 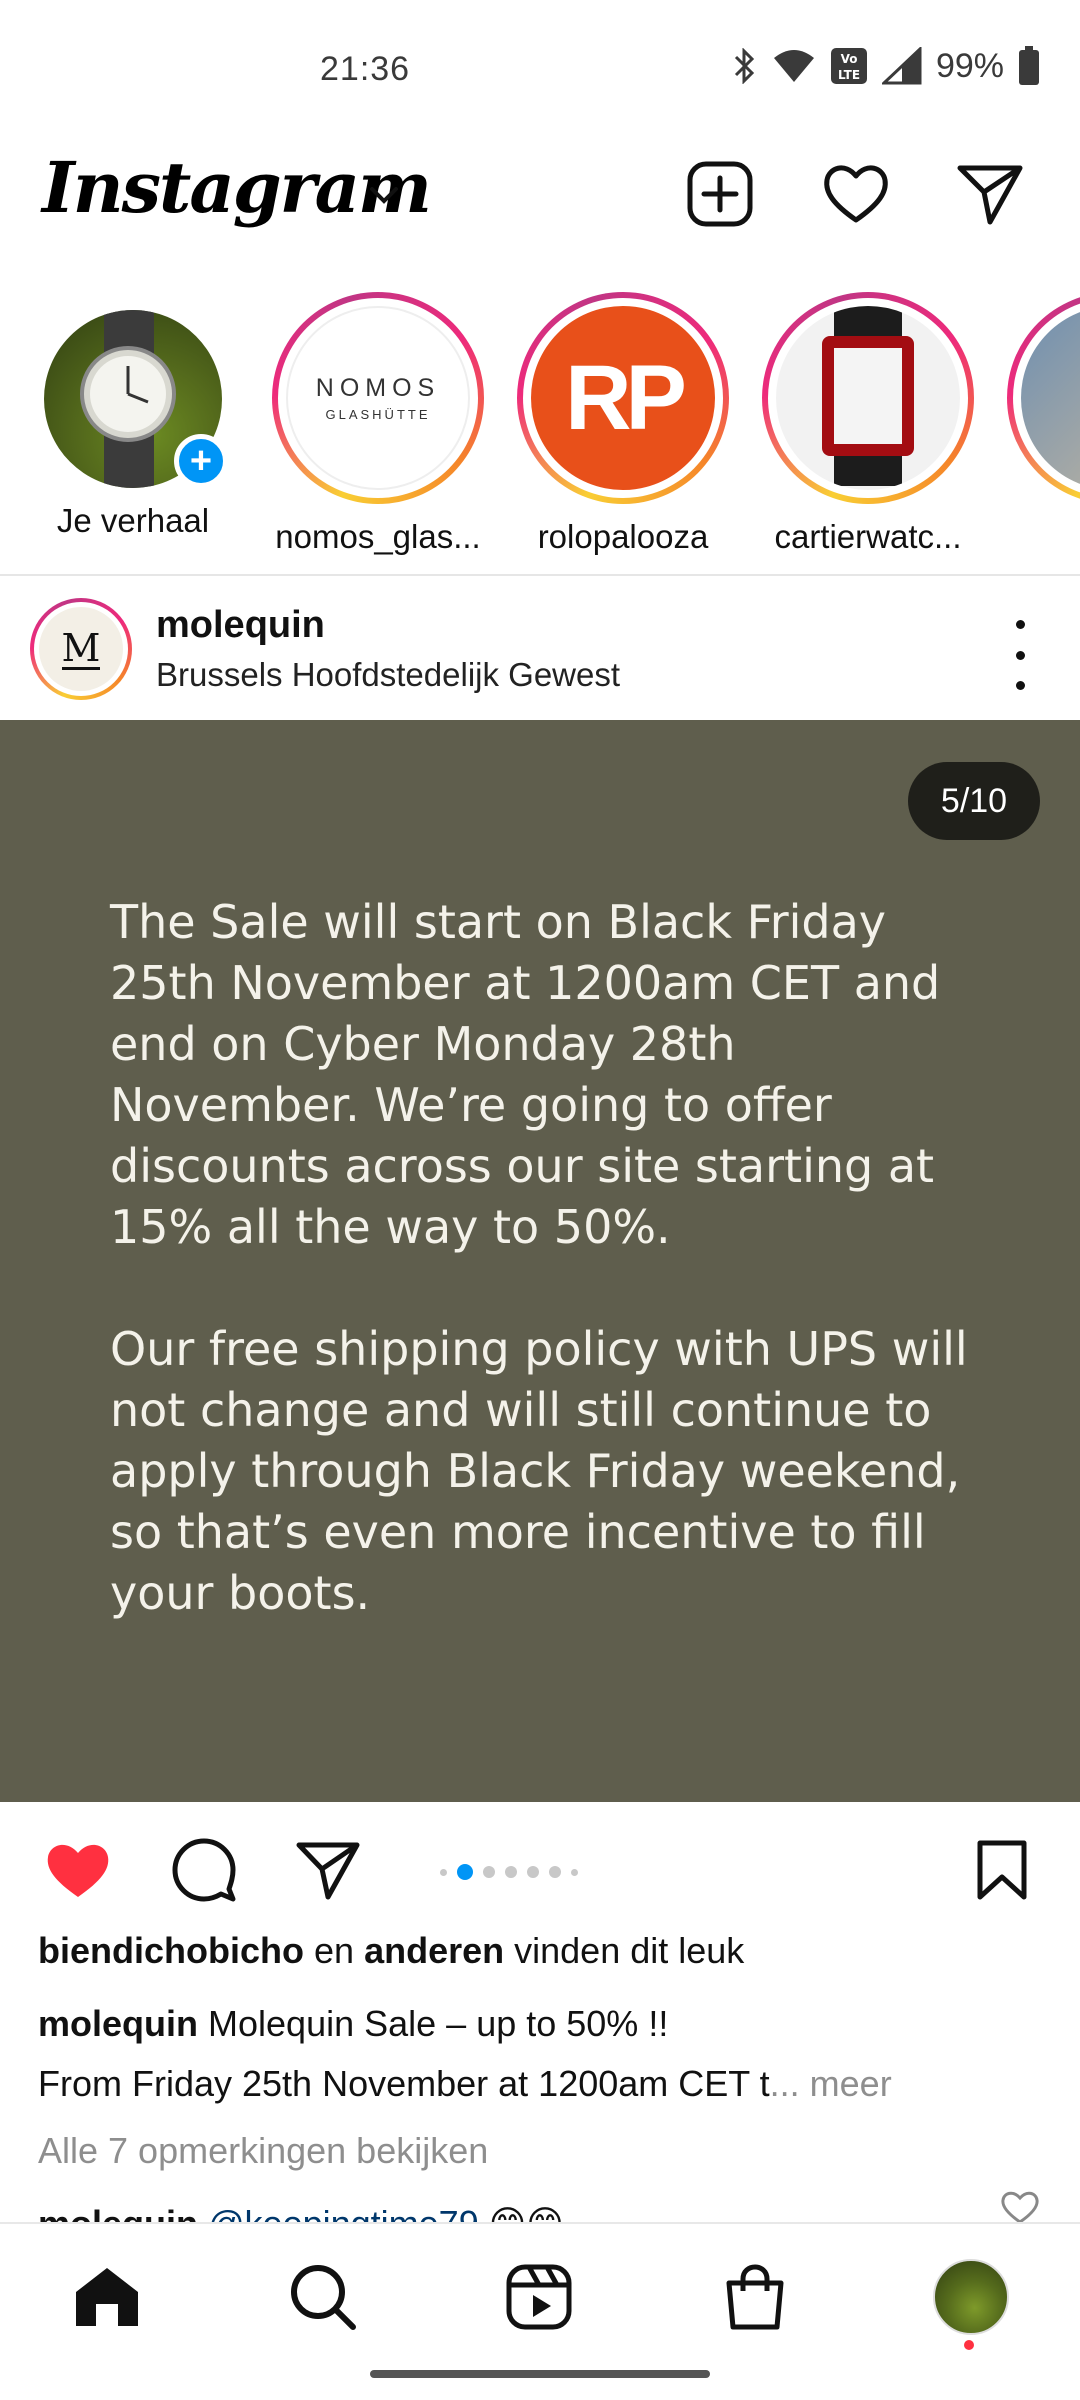 I want to click on rolopalooza-logo: RP, so click(x=623, y=398).